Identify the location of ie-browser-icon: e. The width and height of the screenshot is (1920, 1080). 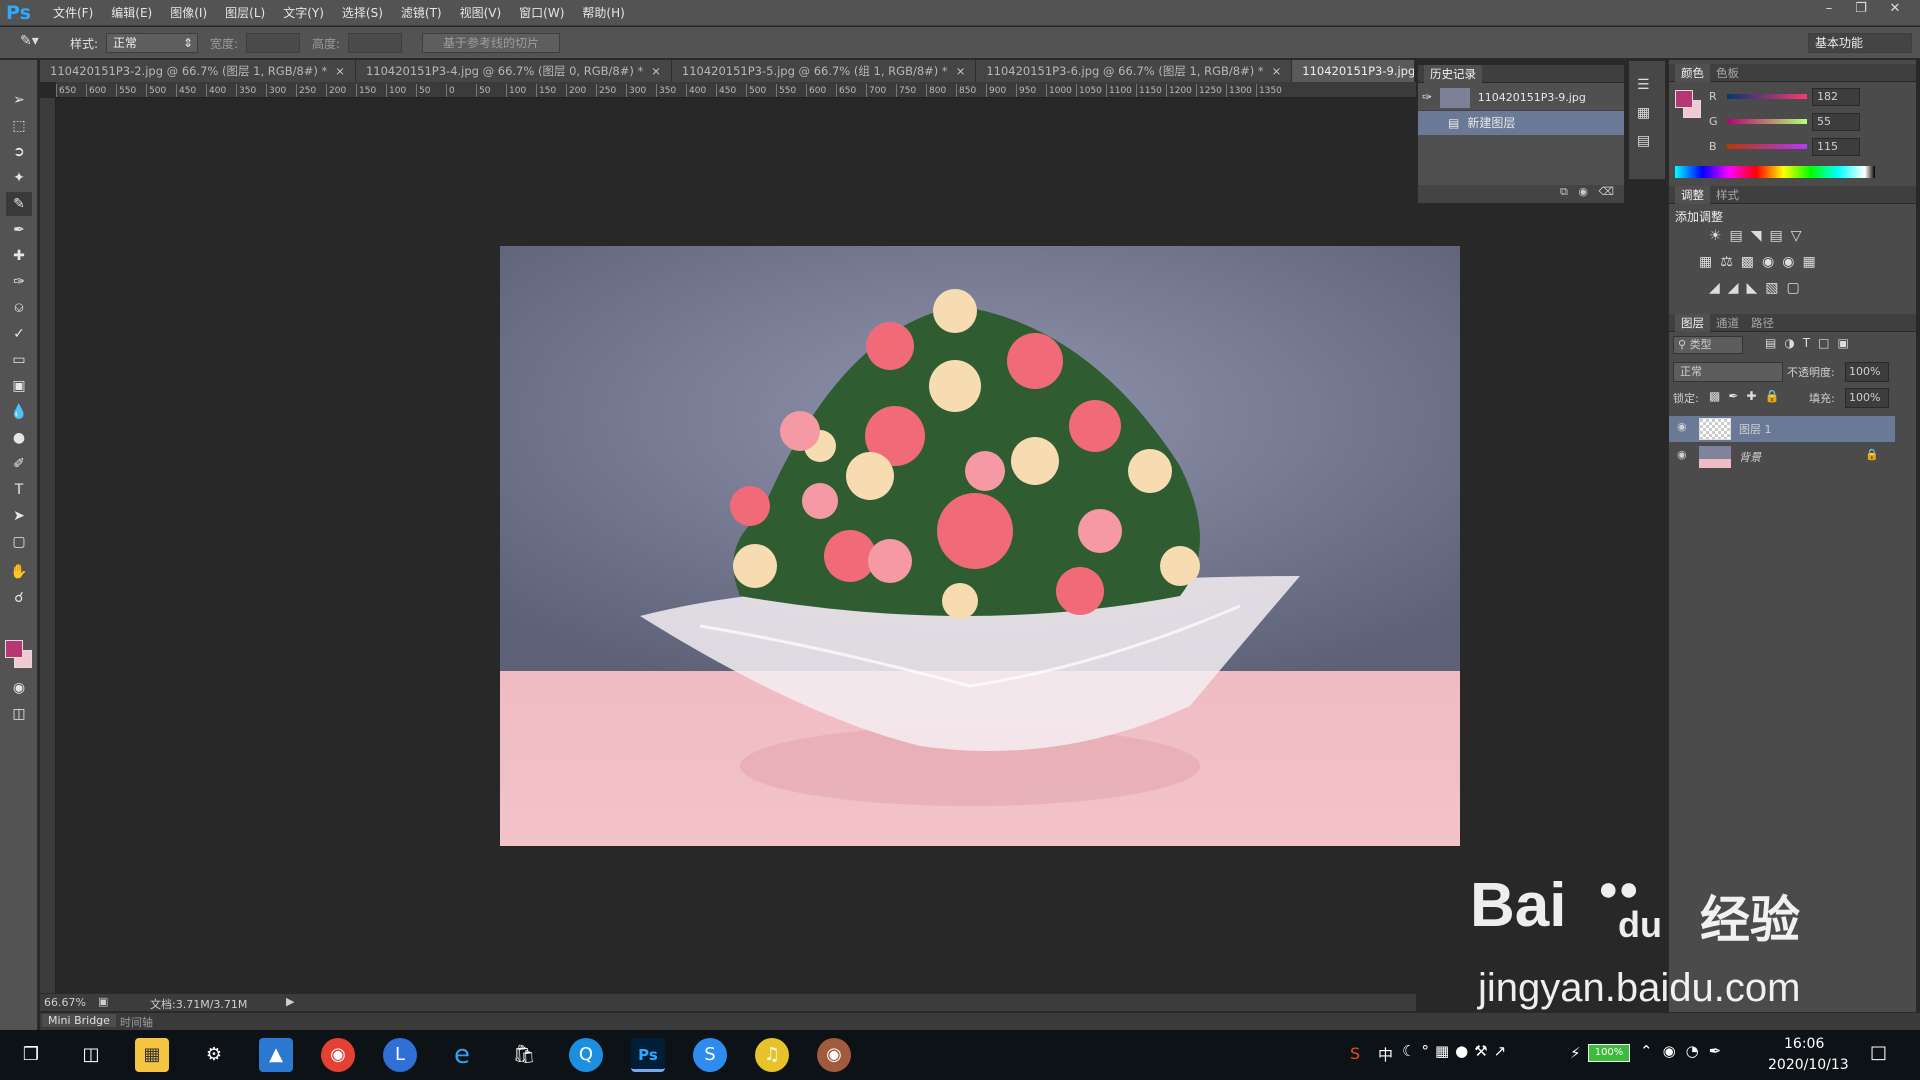
(462, 1055).